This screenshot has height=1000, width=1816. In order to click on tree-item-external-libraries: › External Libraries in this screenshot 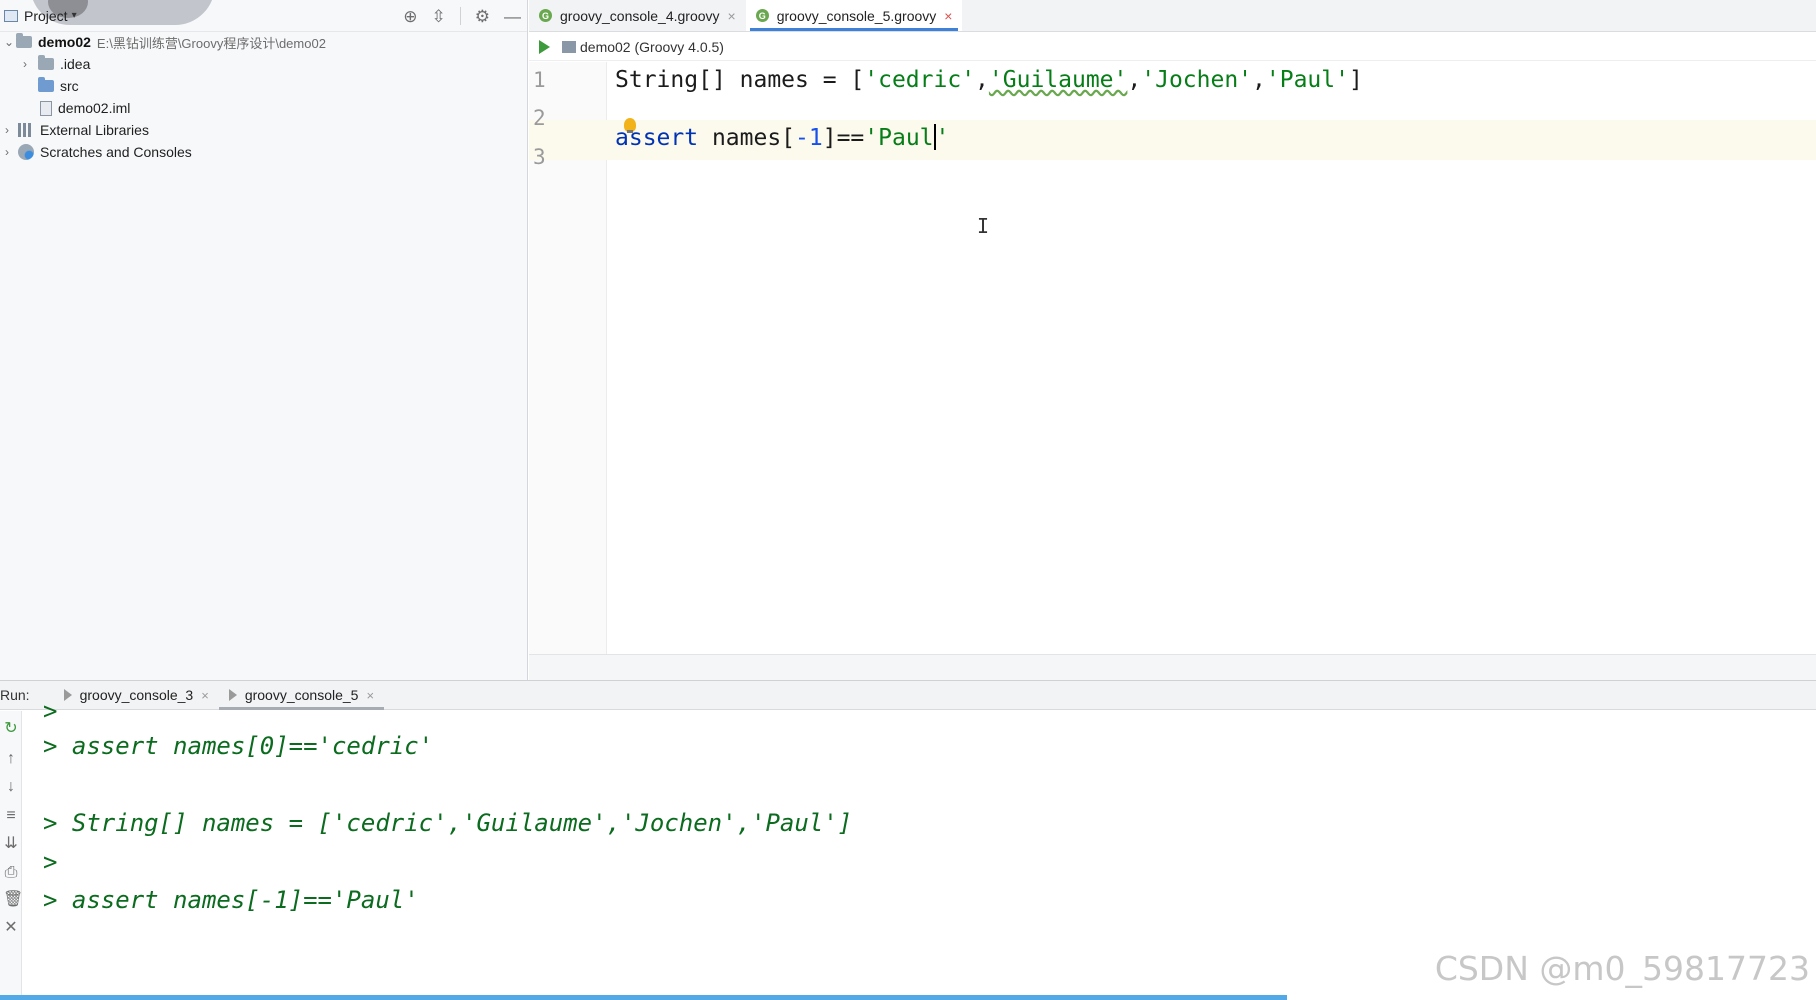, I will do `click(74, 130)`.